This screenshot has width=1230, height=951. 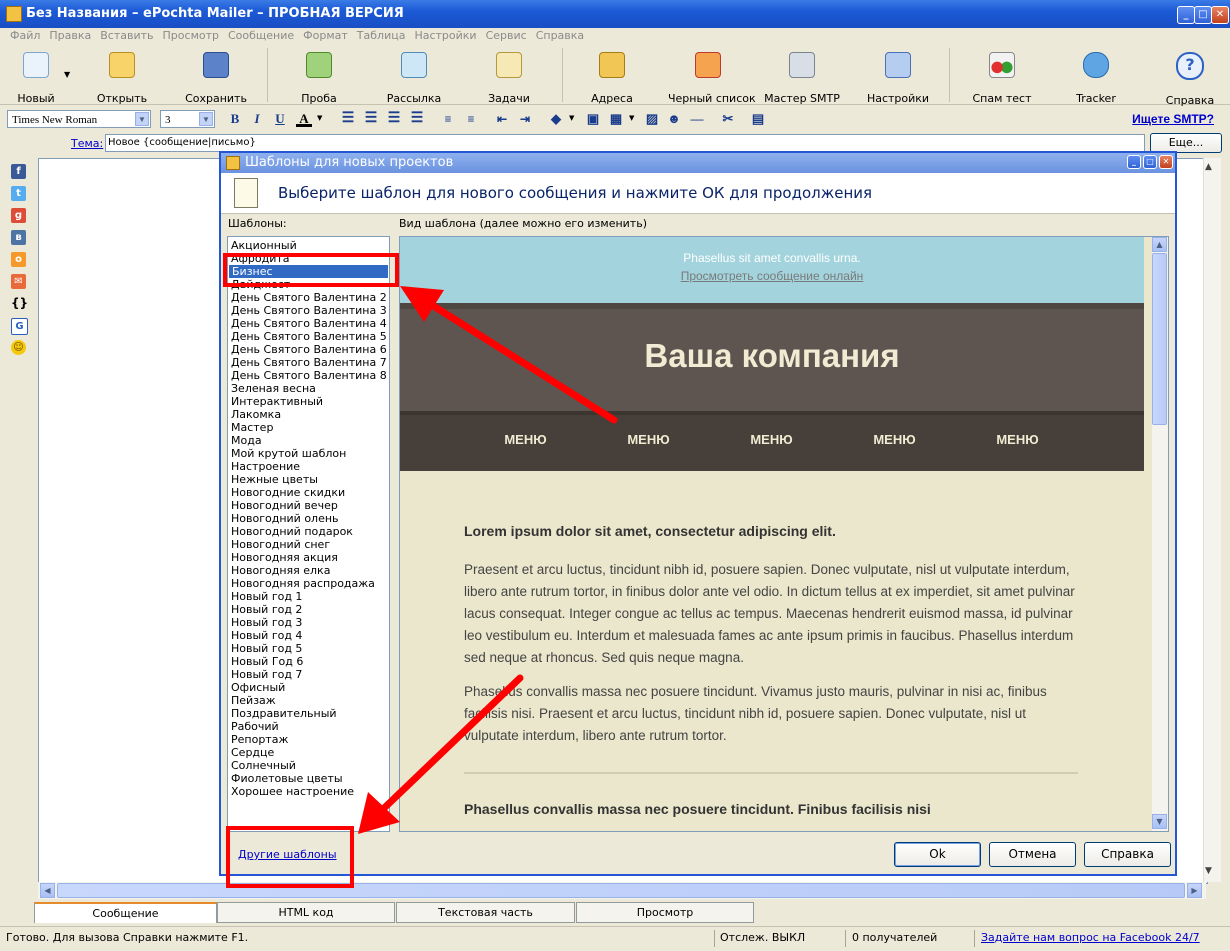 I want to click on annotation-arrows, so click(x=488, y=560).